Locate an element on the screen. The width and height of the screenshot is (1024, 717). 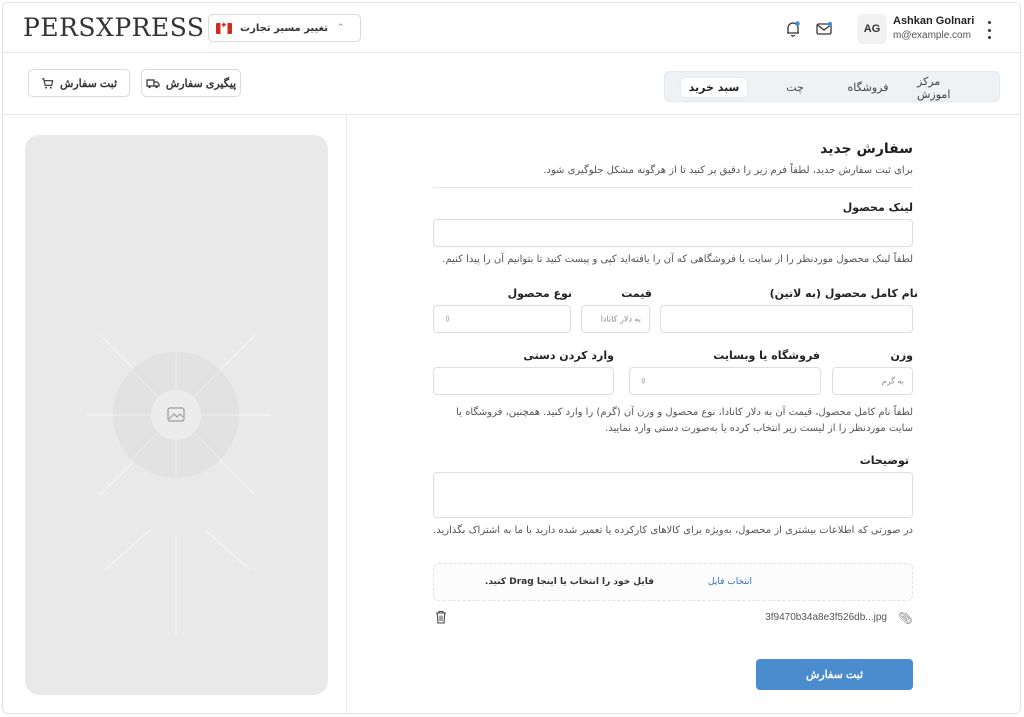
more-menu-icon is located at coordinates (989, 30).